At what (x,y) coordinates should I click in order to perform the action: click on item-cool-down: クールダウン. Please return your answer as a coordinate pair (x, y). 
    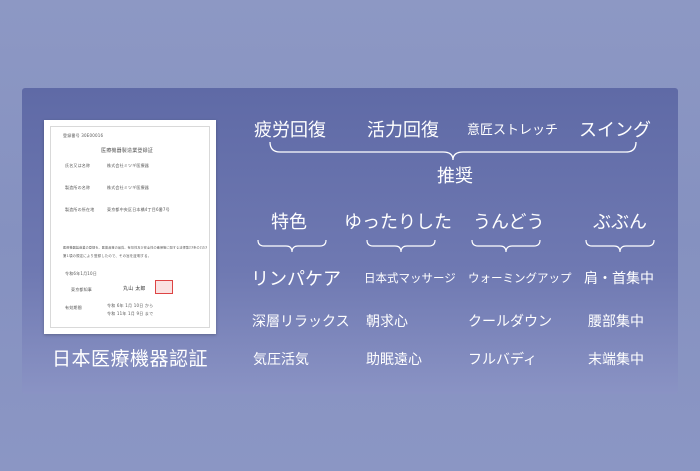
    Looking at the image, I should click on (510, 322).